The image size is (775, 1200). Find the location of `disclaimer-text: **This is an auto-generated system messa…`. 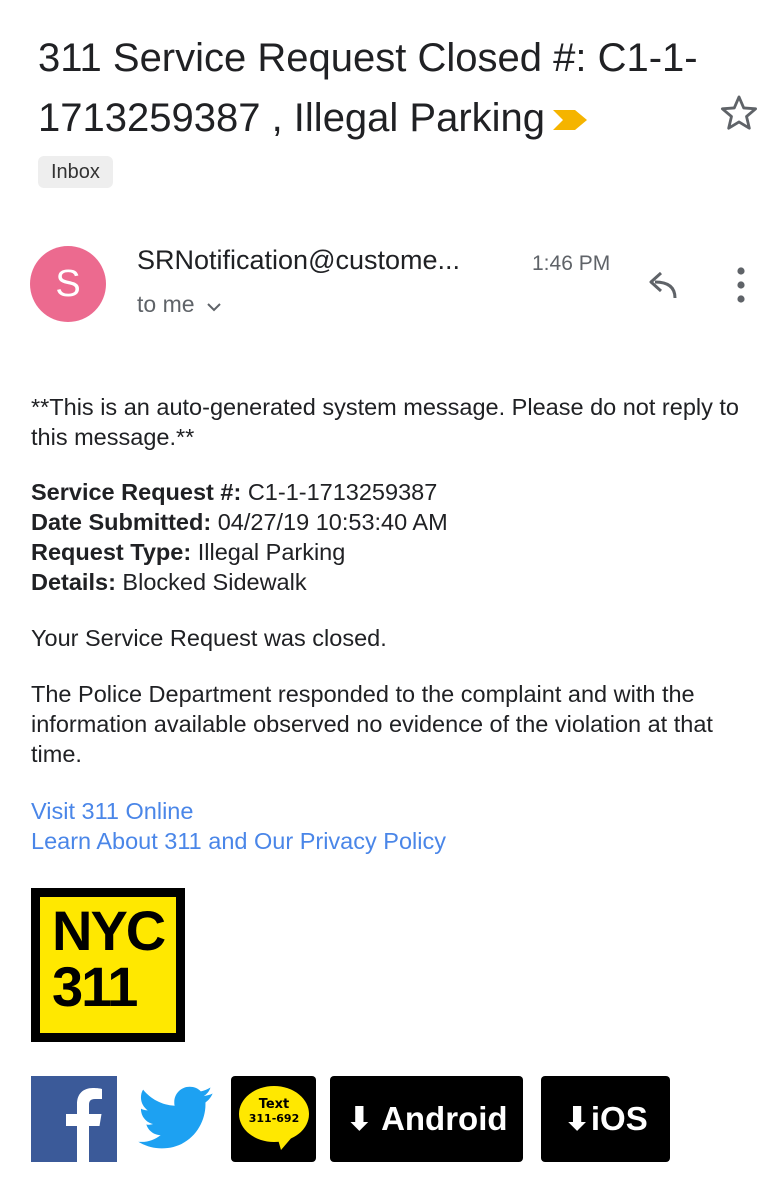

disclaimer-text: **This is an auto-generated system messa… is located at coordinates (385, 422).